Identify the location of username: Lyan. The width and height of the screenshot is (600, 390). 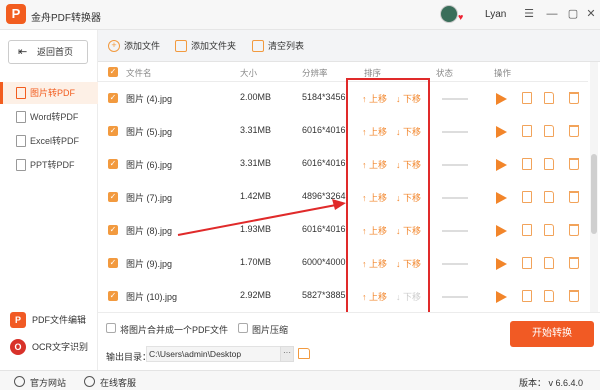
(495, 14).